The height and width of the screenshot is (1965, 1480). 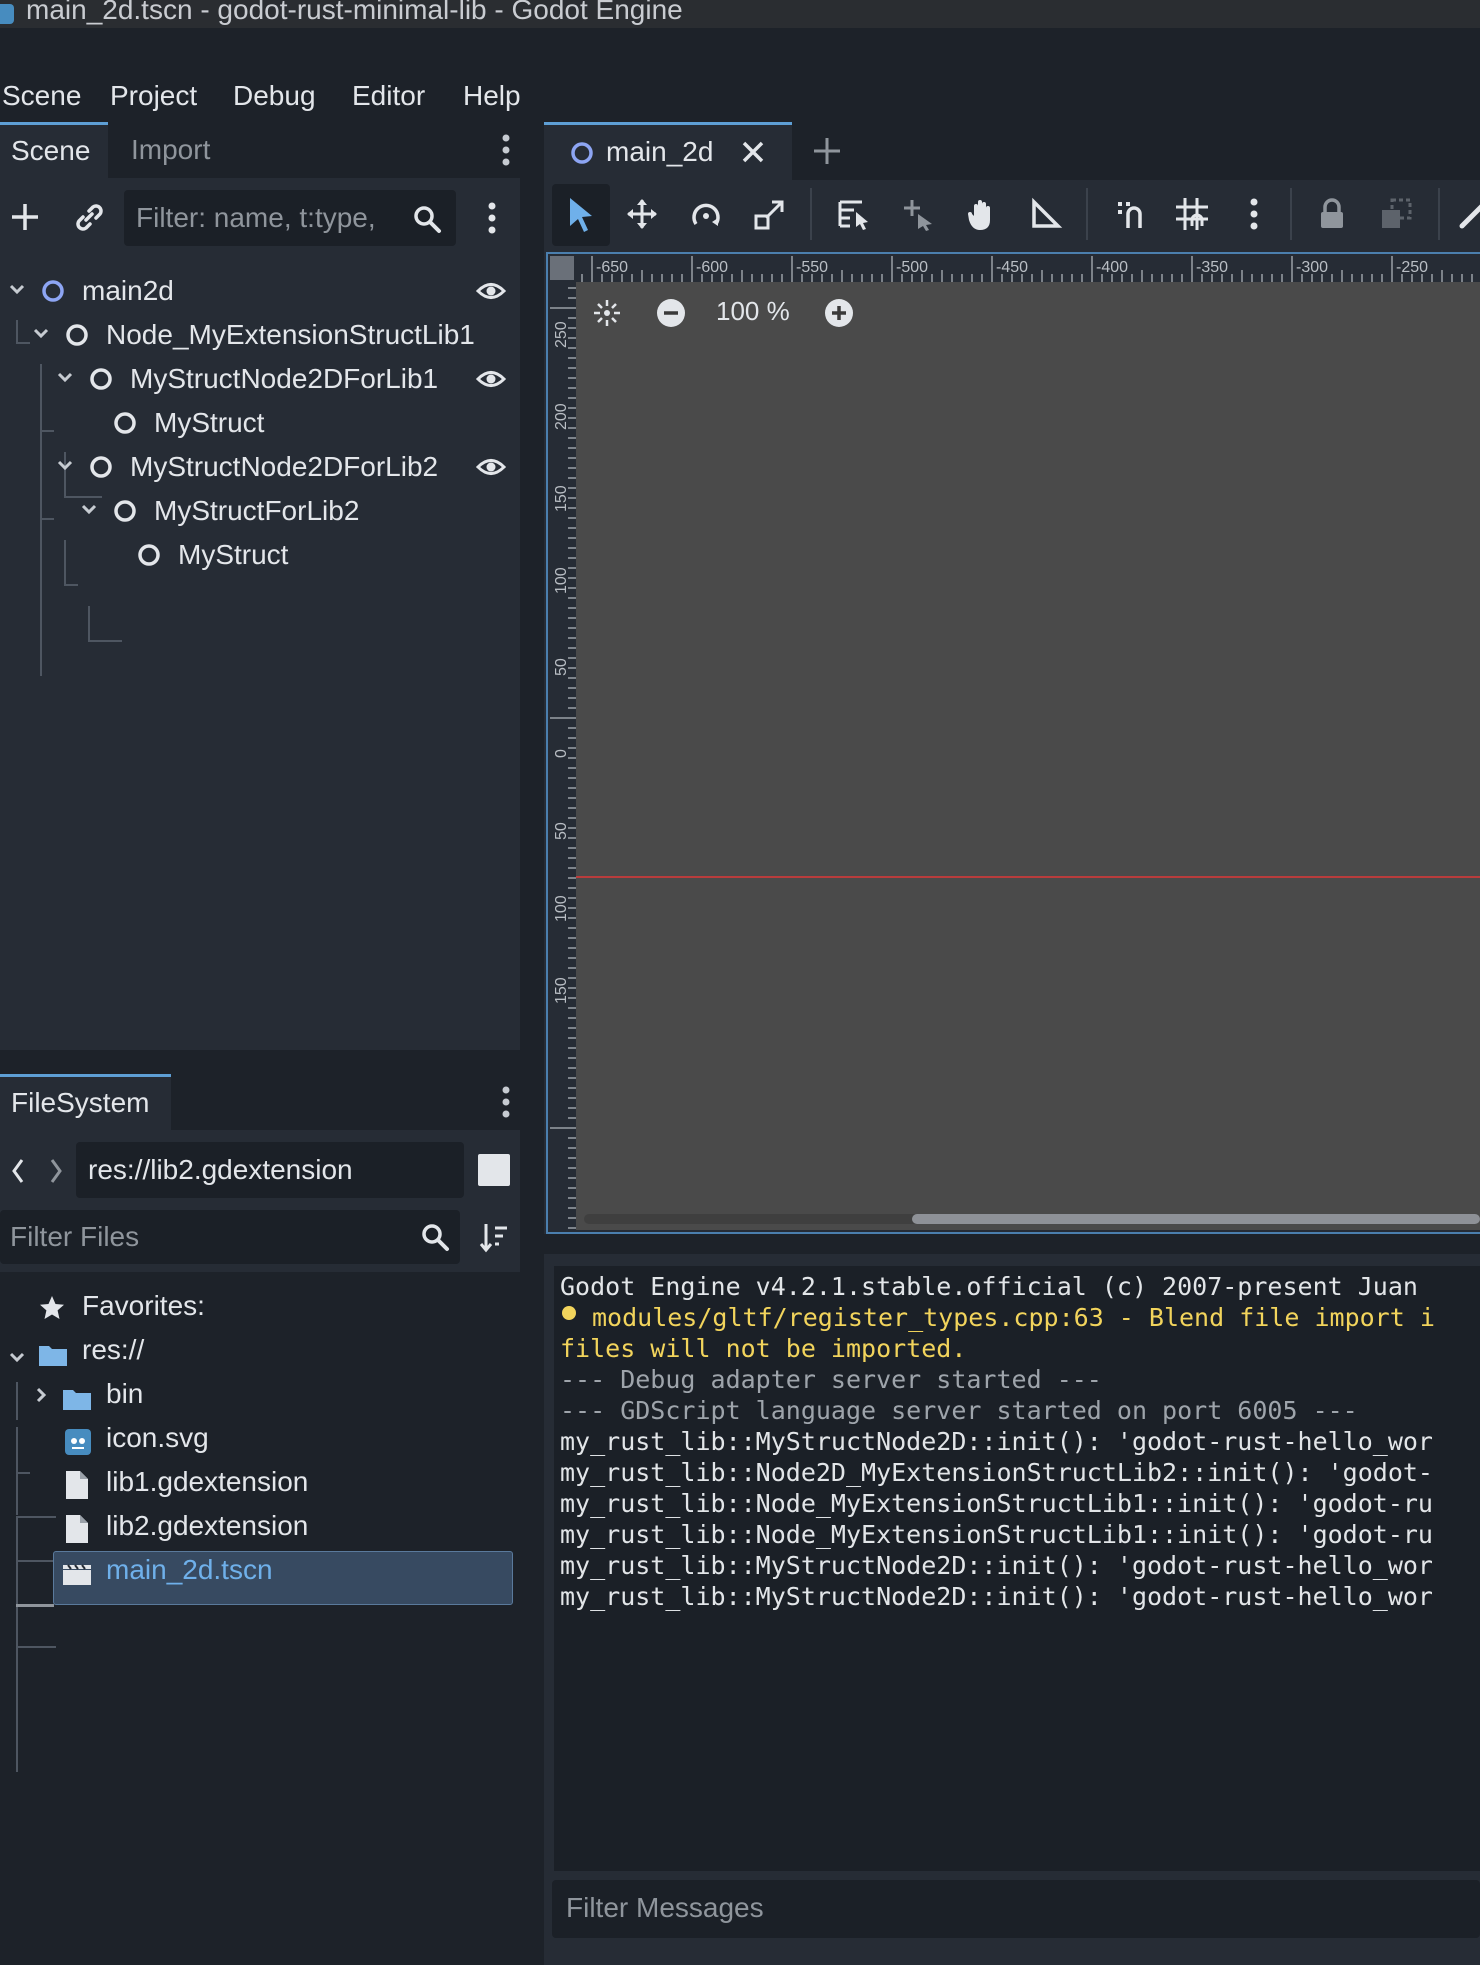 What do you see at coordinates (665, 1907) in the screenshot?
I see `filter-messages-placeholder: Filter Messages` at bounding box center [665, 1907].